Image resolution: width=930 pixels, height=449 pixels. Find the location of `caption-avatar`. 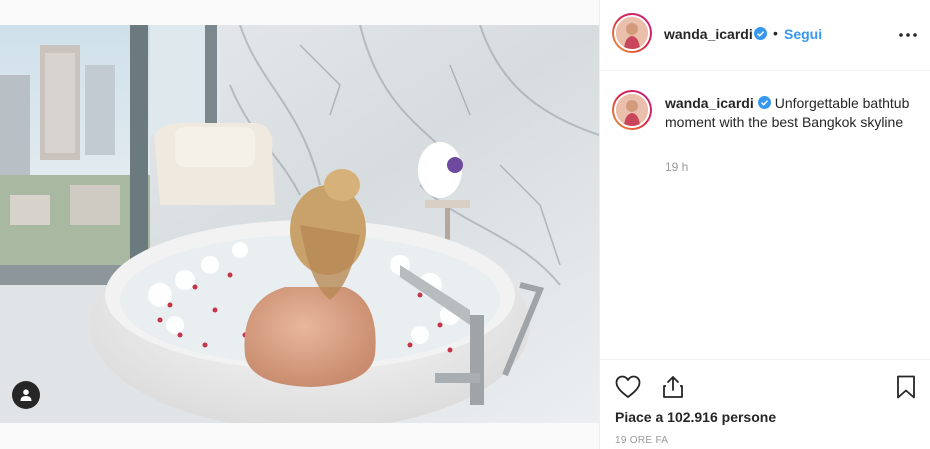

caption-avatar is located at coordinates (632, 110).